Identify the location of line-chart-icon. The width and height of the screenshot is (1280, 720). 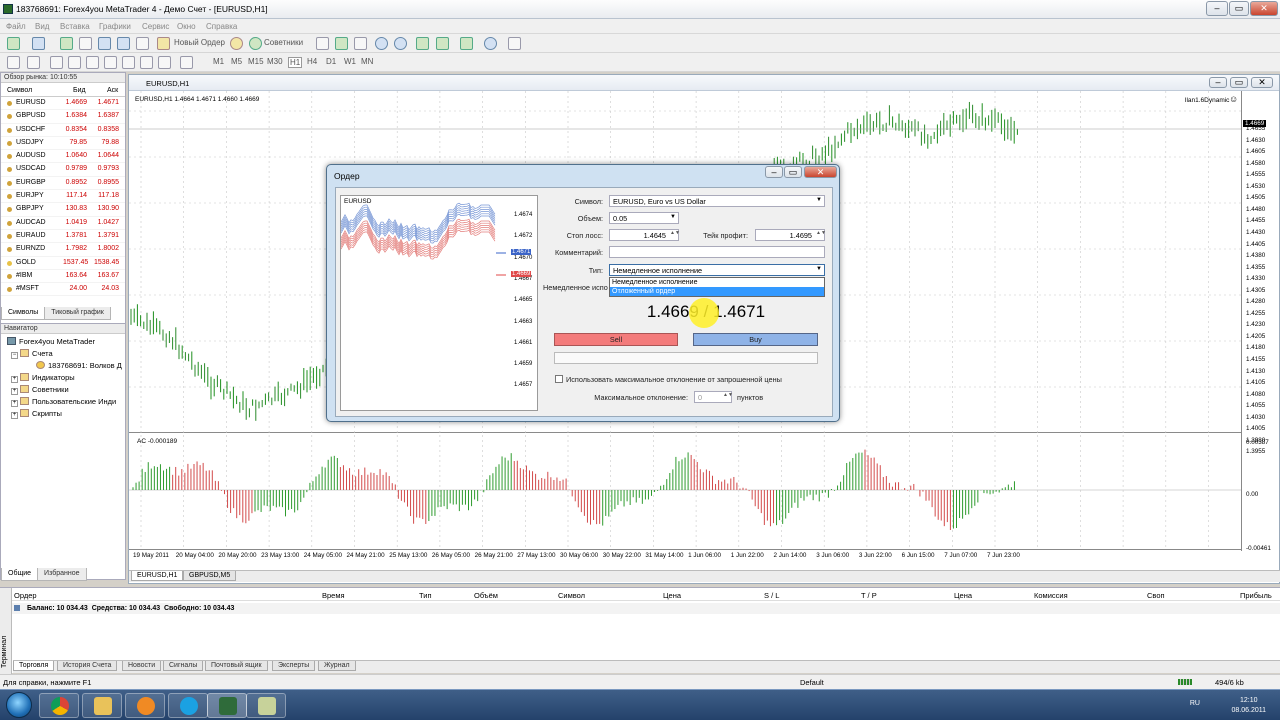
(360, 43).